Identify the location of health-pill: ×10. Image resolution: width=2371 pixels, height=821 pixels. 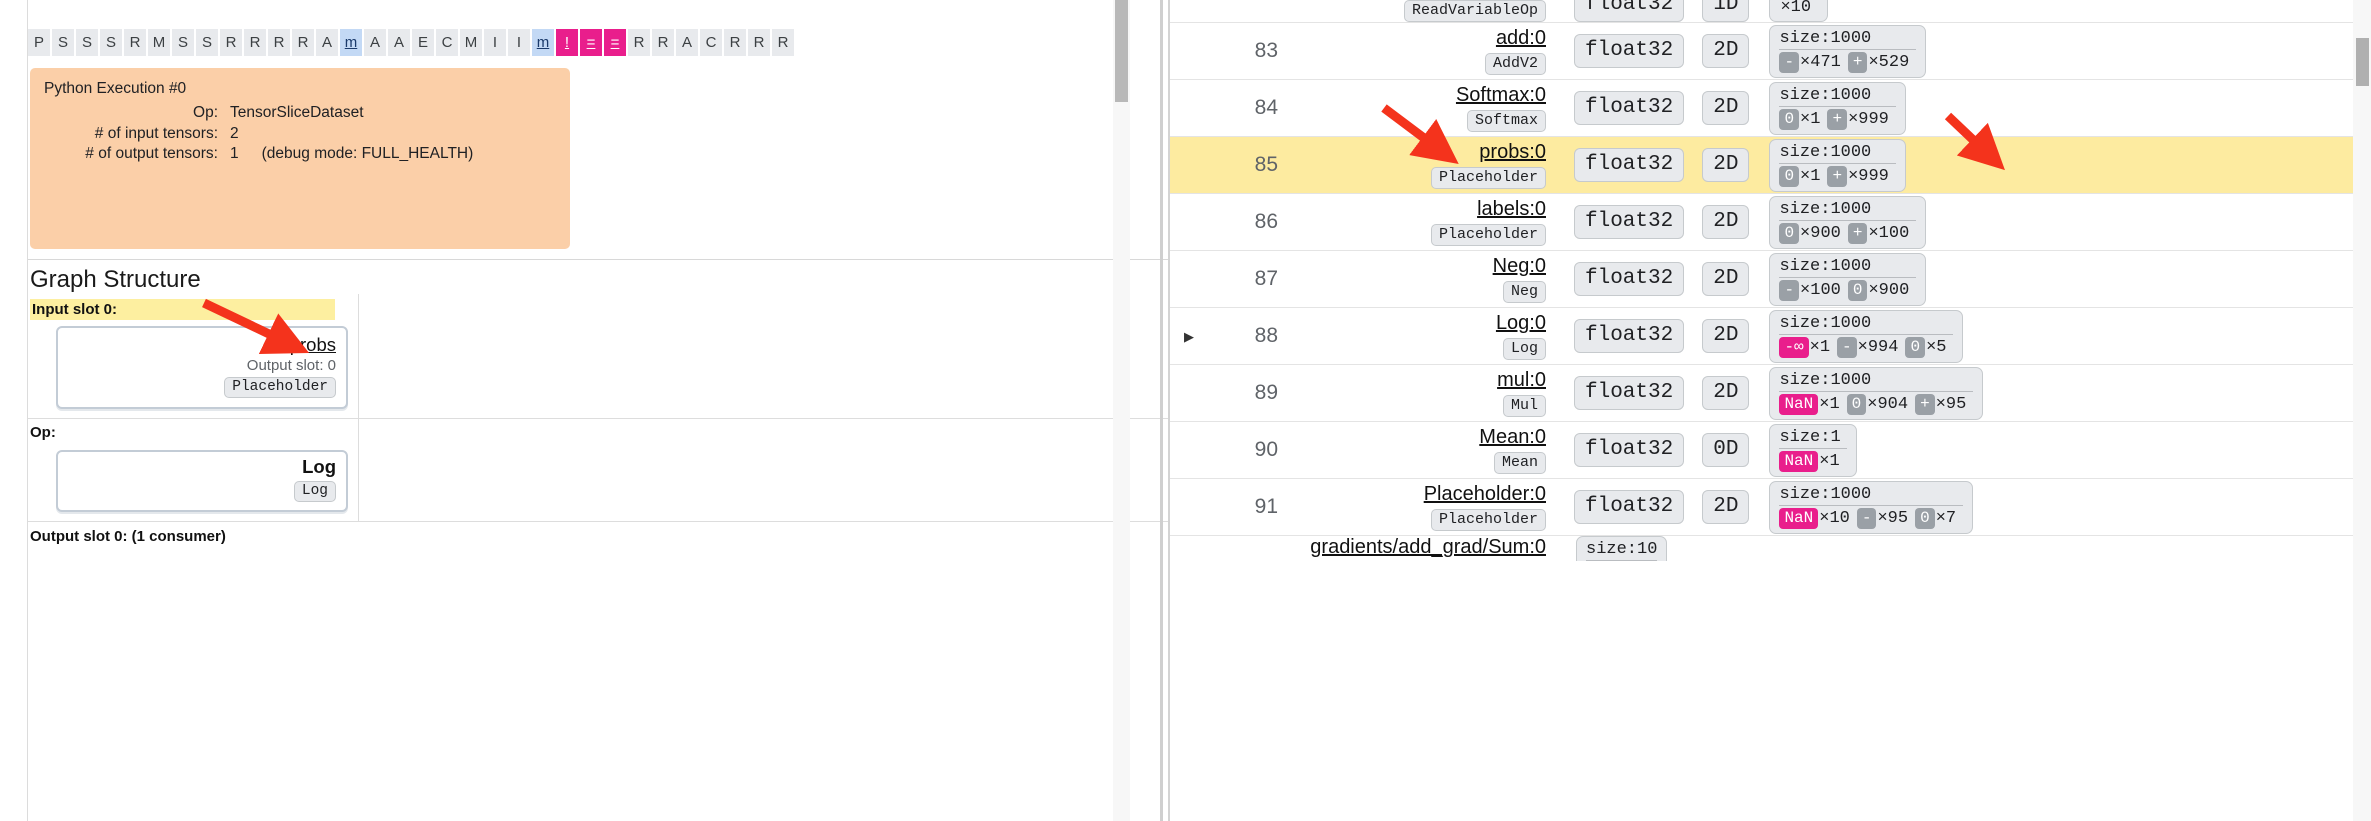
(1799, 11).